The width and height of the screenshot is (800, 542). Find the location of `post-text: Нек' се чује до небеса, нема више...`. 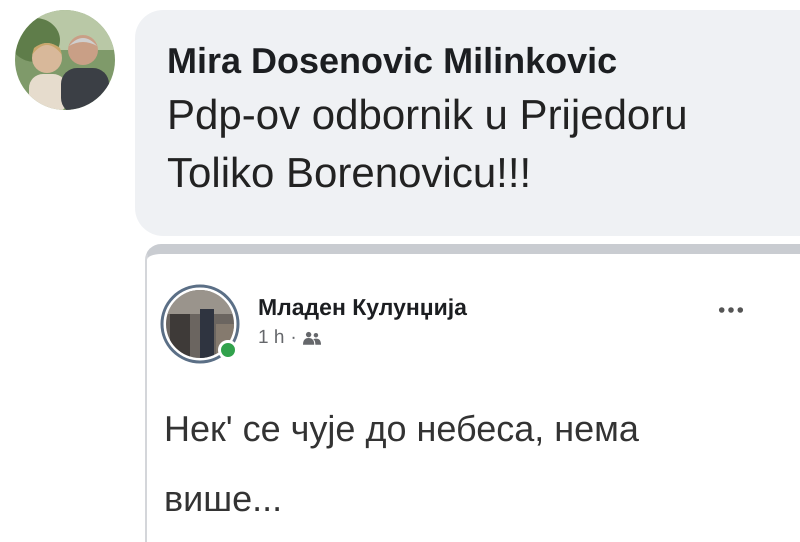

post-text: Нек' се чује до небеса, нема више... is located at coordinates (401, 464).